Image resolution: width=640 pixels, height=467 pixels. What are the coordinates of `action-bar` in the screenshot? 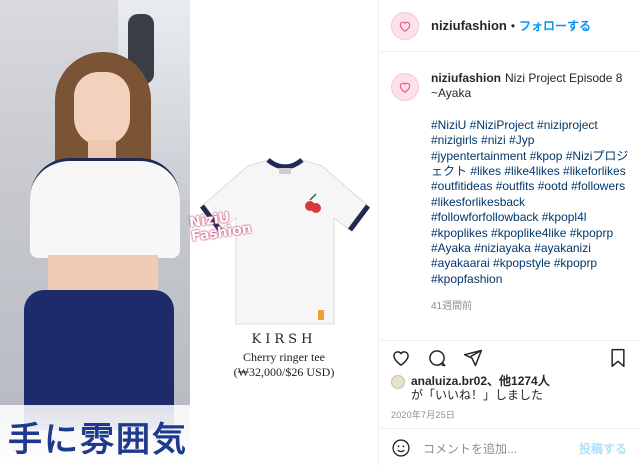 It's located at (509, 357).